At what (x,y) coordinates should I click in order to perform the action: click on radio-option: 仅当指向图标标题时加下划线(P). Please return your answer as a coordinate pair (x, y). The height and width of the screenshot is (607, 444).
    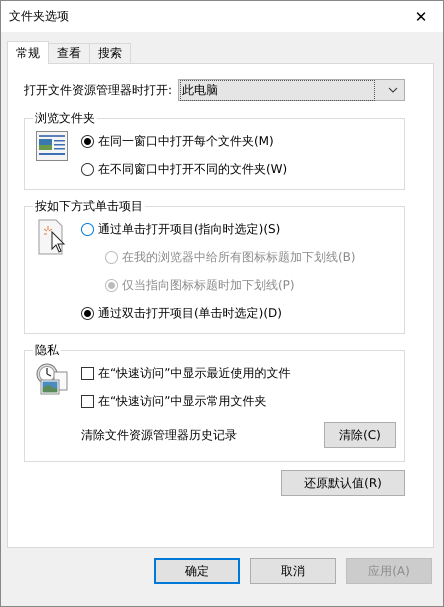
    Looking at the image, I should click on (200, 285).